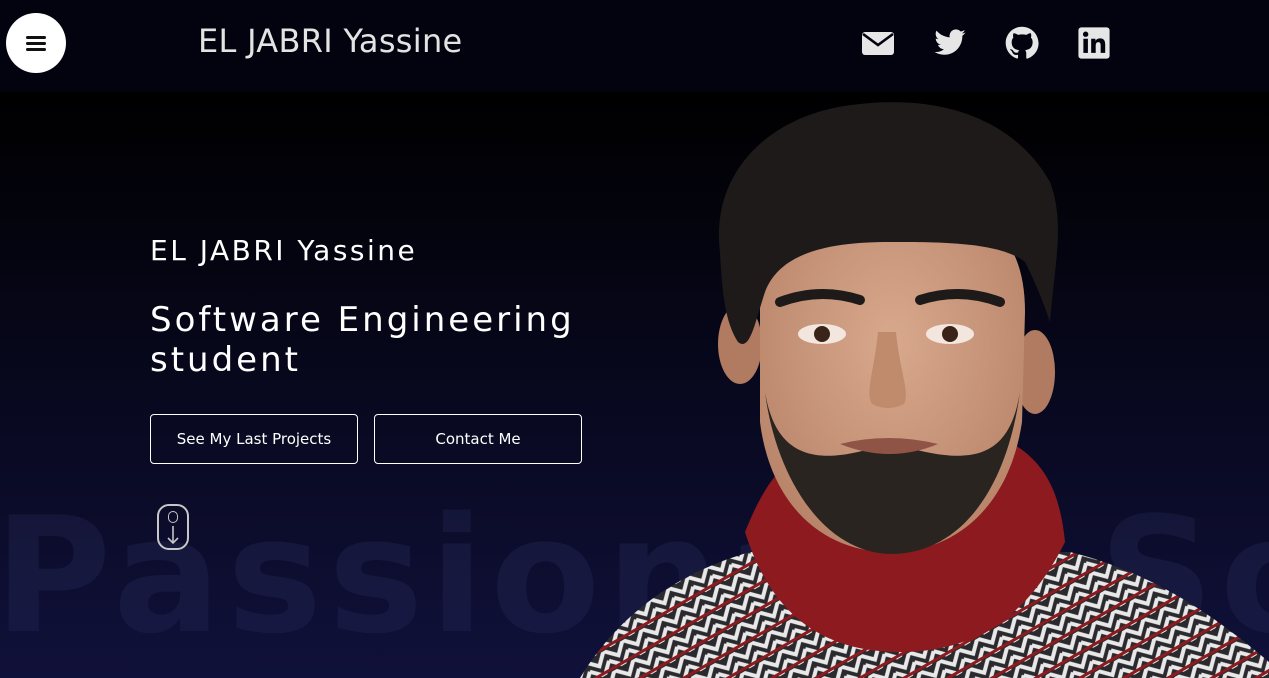  What do you see at coordinates (173, 535) in the screenshot?
I see `arrow-down-icon` at bounding box center [173, 535].